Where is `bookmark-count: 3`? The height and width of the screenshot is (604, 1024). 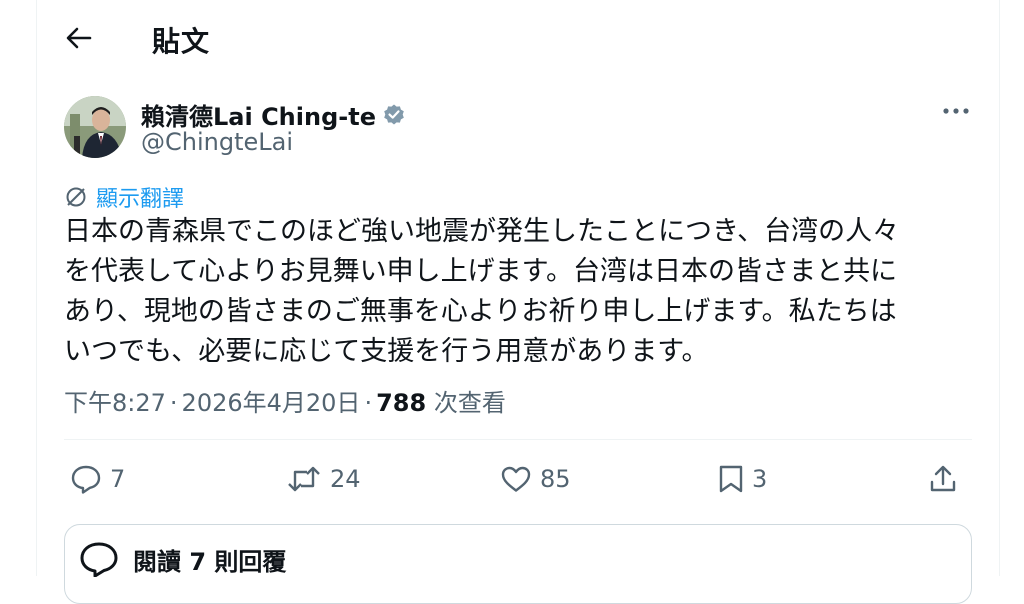 bookmark-count: 3 is located at coordinates (760, 479).